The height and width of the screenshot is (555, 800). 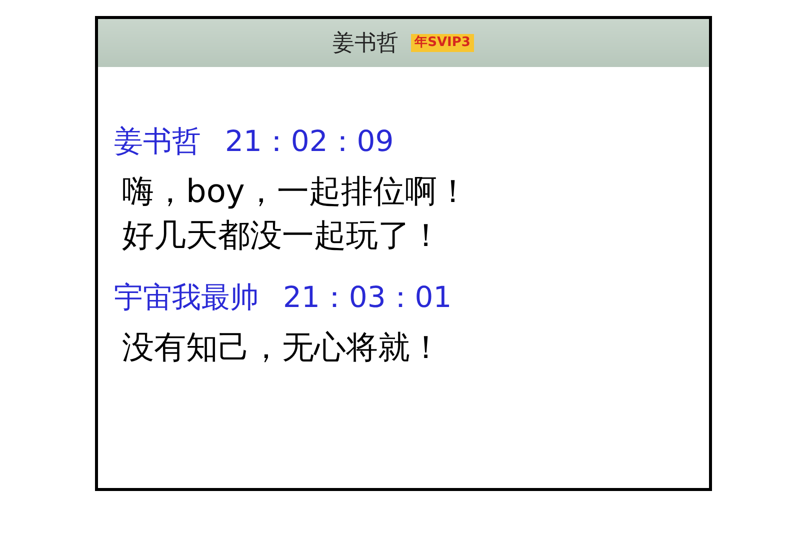 What do you see at coordinates (296, 191) in the screenshot?
I see `message-text: 嗨，boy，一起排位啊！` at bounding box center [296, 191].